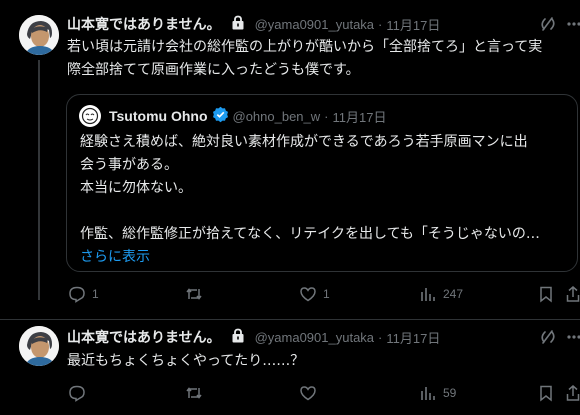 This screenshot has width=580, height=415. I want to click on reply-button, so click(77, 393).